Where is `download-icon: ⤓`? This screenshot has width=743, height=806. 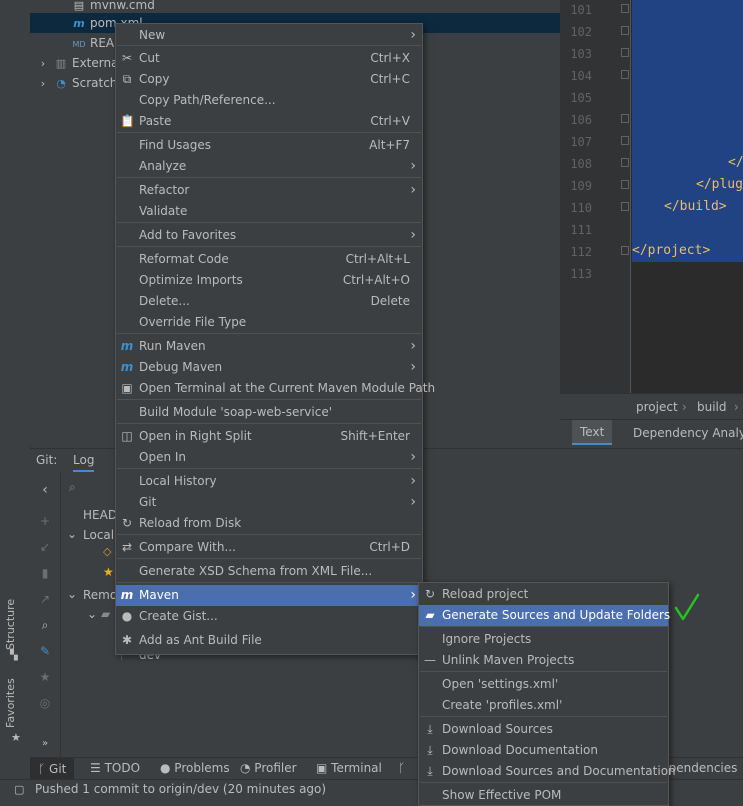 download-icon: ⤓ is located at coordinates (430, 729).